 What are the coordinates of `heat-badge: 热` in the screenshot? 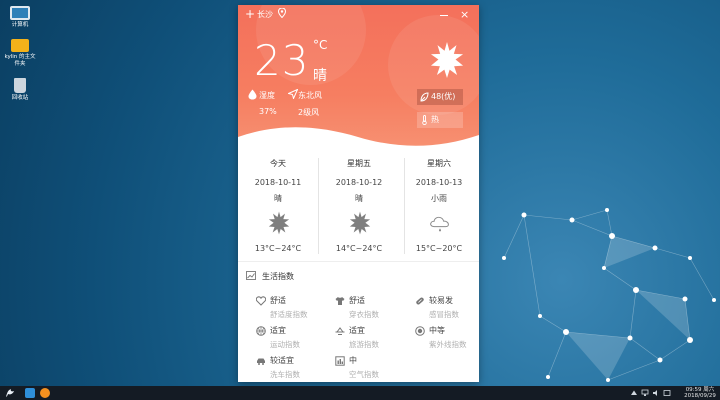 It's located at (440, 120).